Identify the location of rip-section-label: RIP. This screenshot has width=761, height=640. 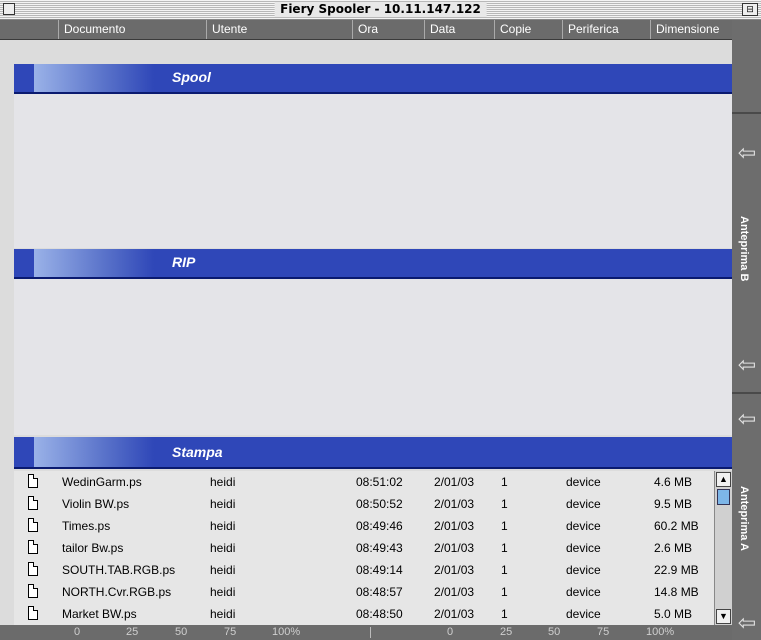
(184, 262).